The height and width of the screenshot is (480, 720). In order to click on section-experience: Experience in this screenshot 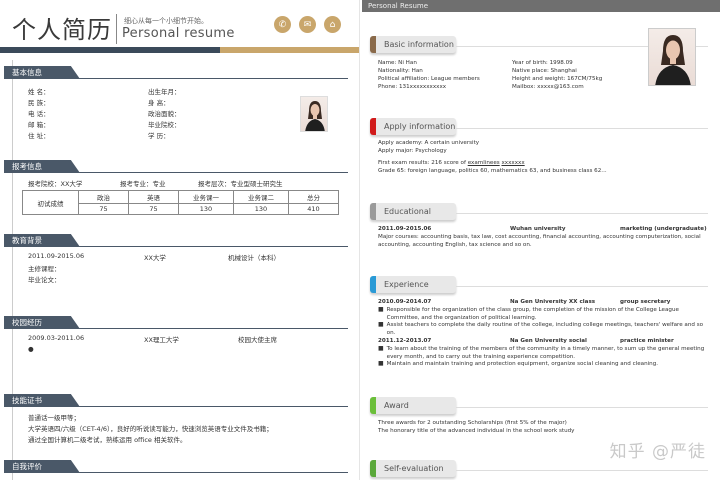, I will do `click(413, 284)`.